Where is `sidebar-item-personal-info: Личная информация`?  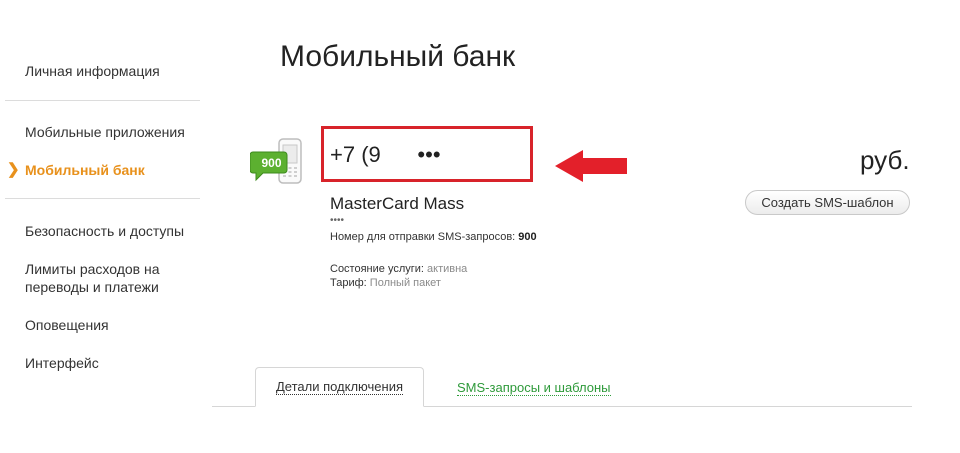
sidebar-item-personal-info: Личная информация is located at coordinates (92, 71).